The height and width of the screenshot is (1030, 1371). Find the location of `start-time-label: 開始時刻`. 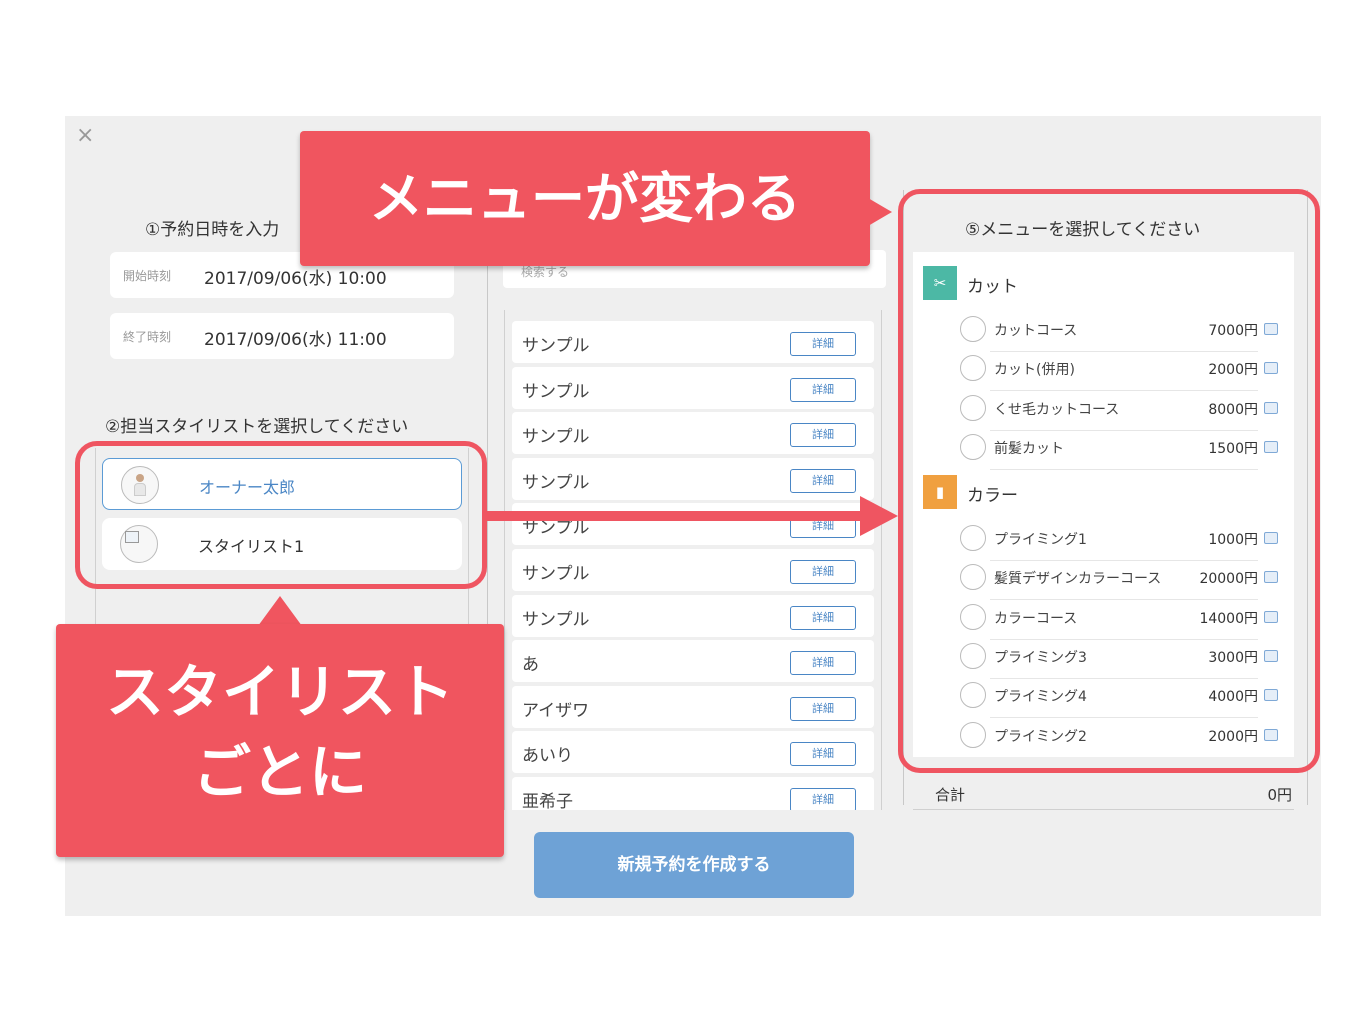

start-time-label: 開始時刻 is located at coordinates (147, 276).